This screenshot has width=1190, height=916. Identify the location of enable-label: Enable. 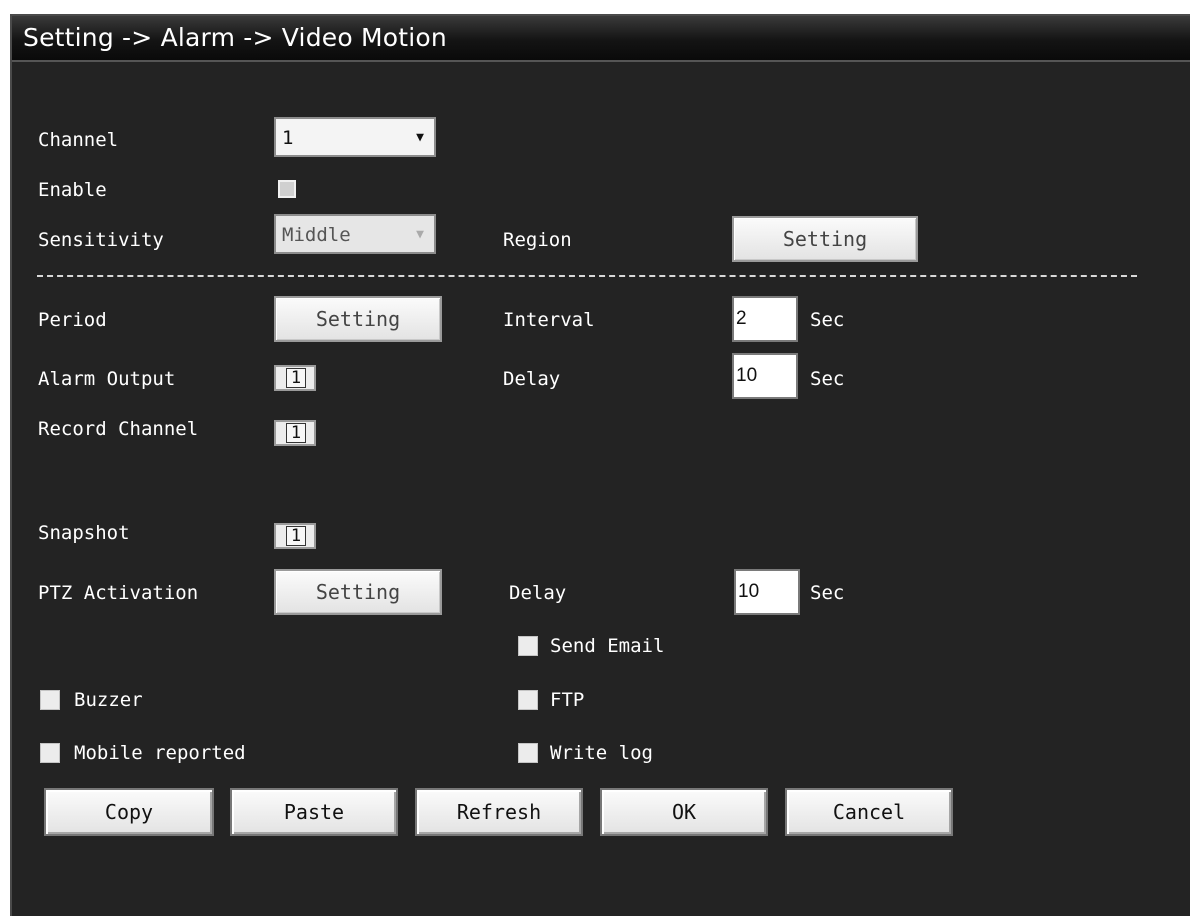
(72, 190).